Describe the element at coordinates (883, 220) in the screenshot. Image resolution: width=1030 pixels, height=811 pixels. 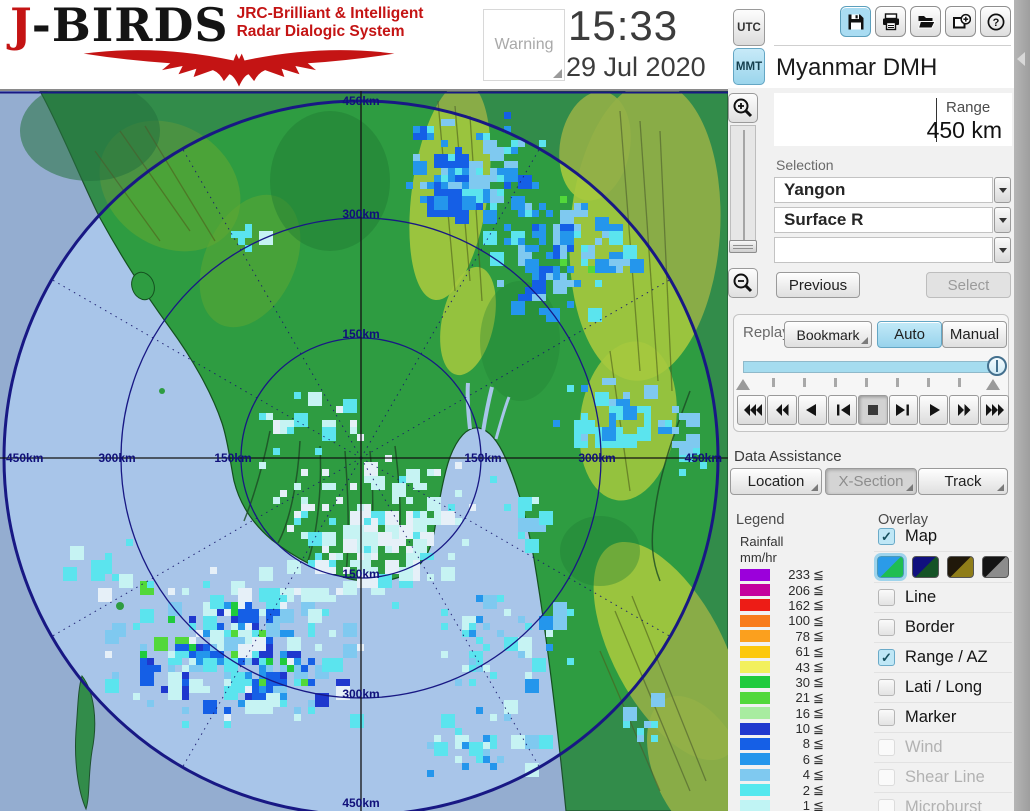
I see `product-select-value: Surface R` at that location.